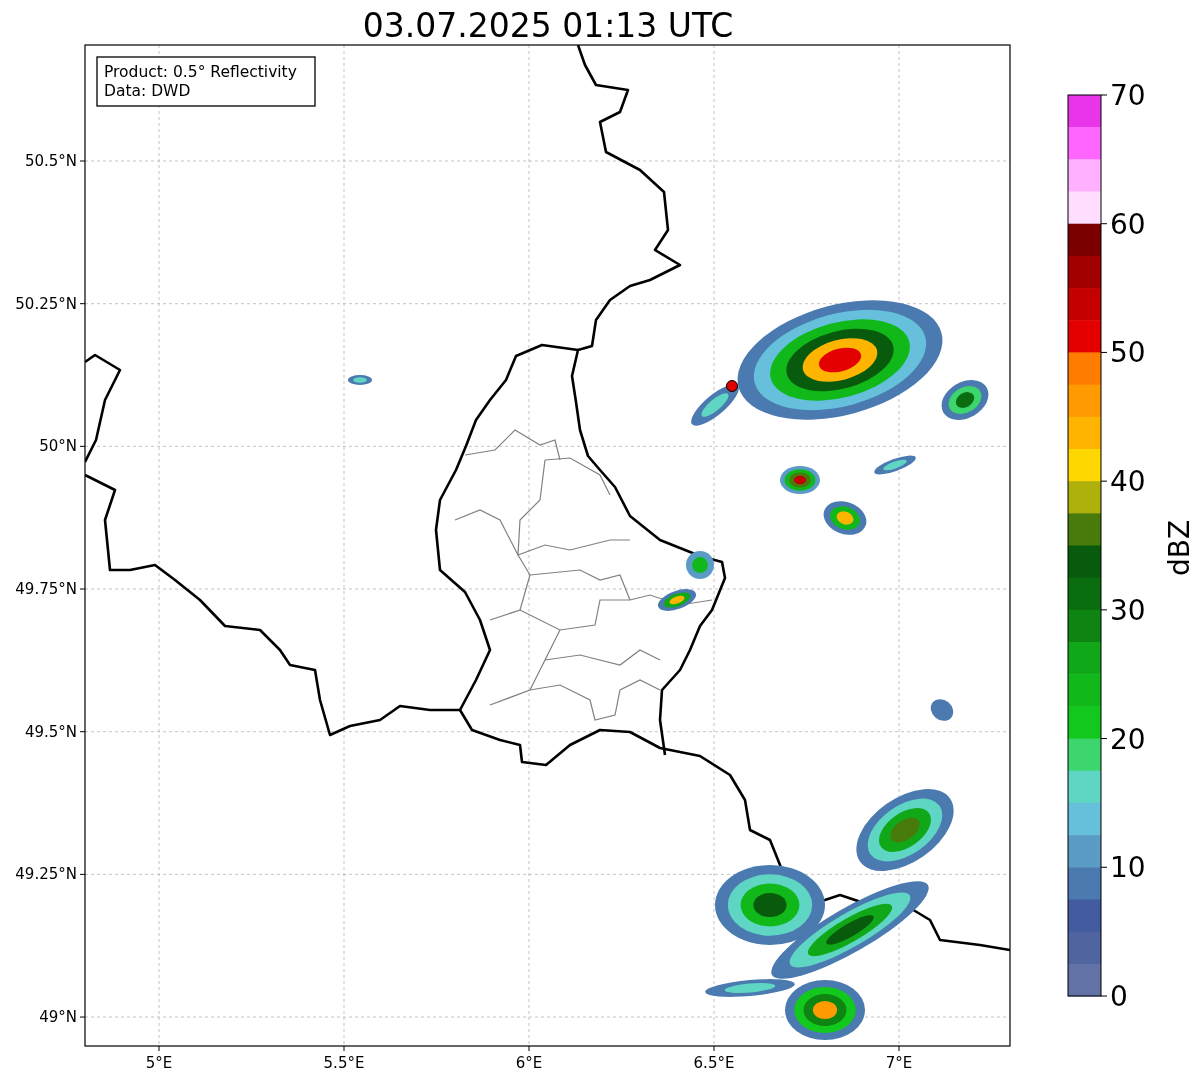 This screenshot has height=1081, width=1202. What do you see at coordinates (1128, 95) in the screenshot?
I see `colorbar-tick-label: 70` at bounding box center [1128, 95].